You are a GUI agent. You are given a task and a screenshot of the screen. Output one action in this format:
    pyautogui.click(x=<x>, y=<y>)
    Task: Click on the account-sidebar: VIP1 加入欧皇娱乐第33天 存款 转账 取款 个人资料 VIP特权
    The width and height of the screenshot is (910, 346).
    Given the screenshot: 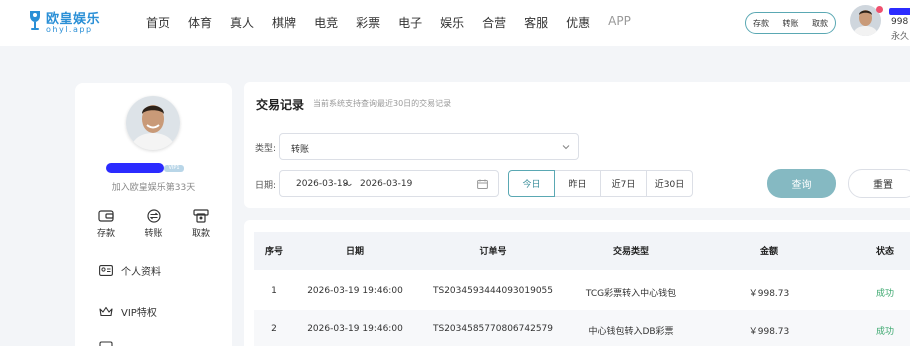 What is the action you would take?
    pyautogui.click(x=153, y=214)
    